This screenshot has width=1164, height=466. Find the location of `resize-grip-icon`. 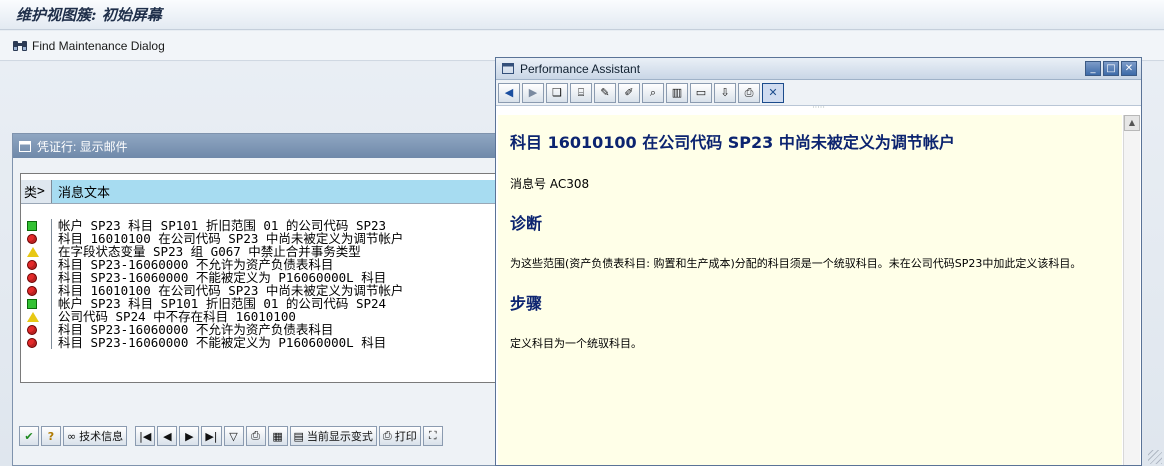

resize-grip-icon is located at coordinates (1155, 457).